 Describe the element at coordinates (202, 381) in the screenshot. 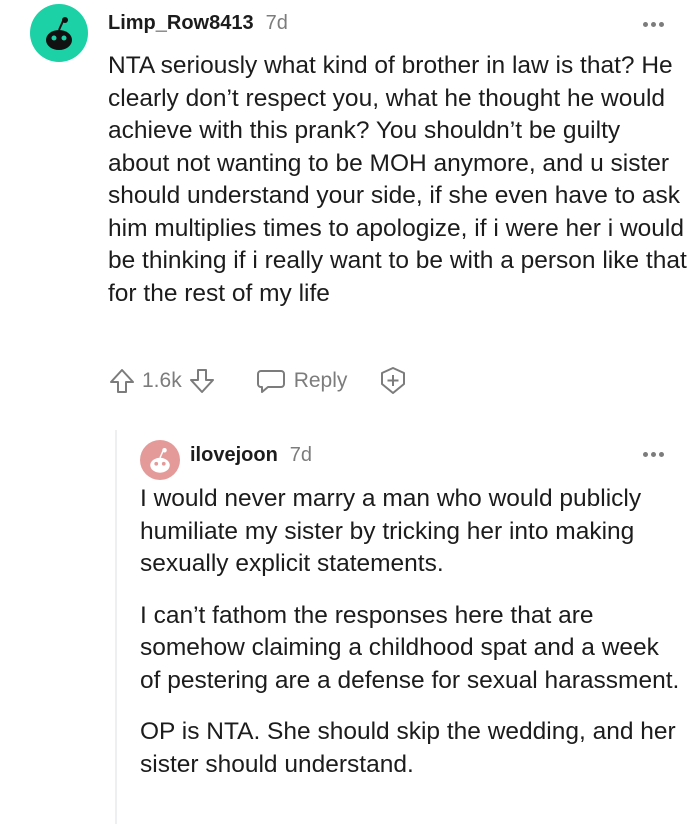

I see `downvote-arrow-icon` at that location.